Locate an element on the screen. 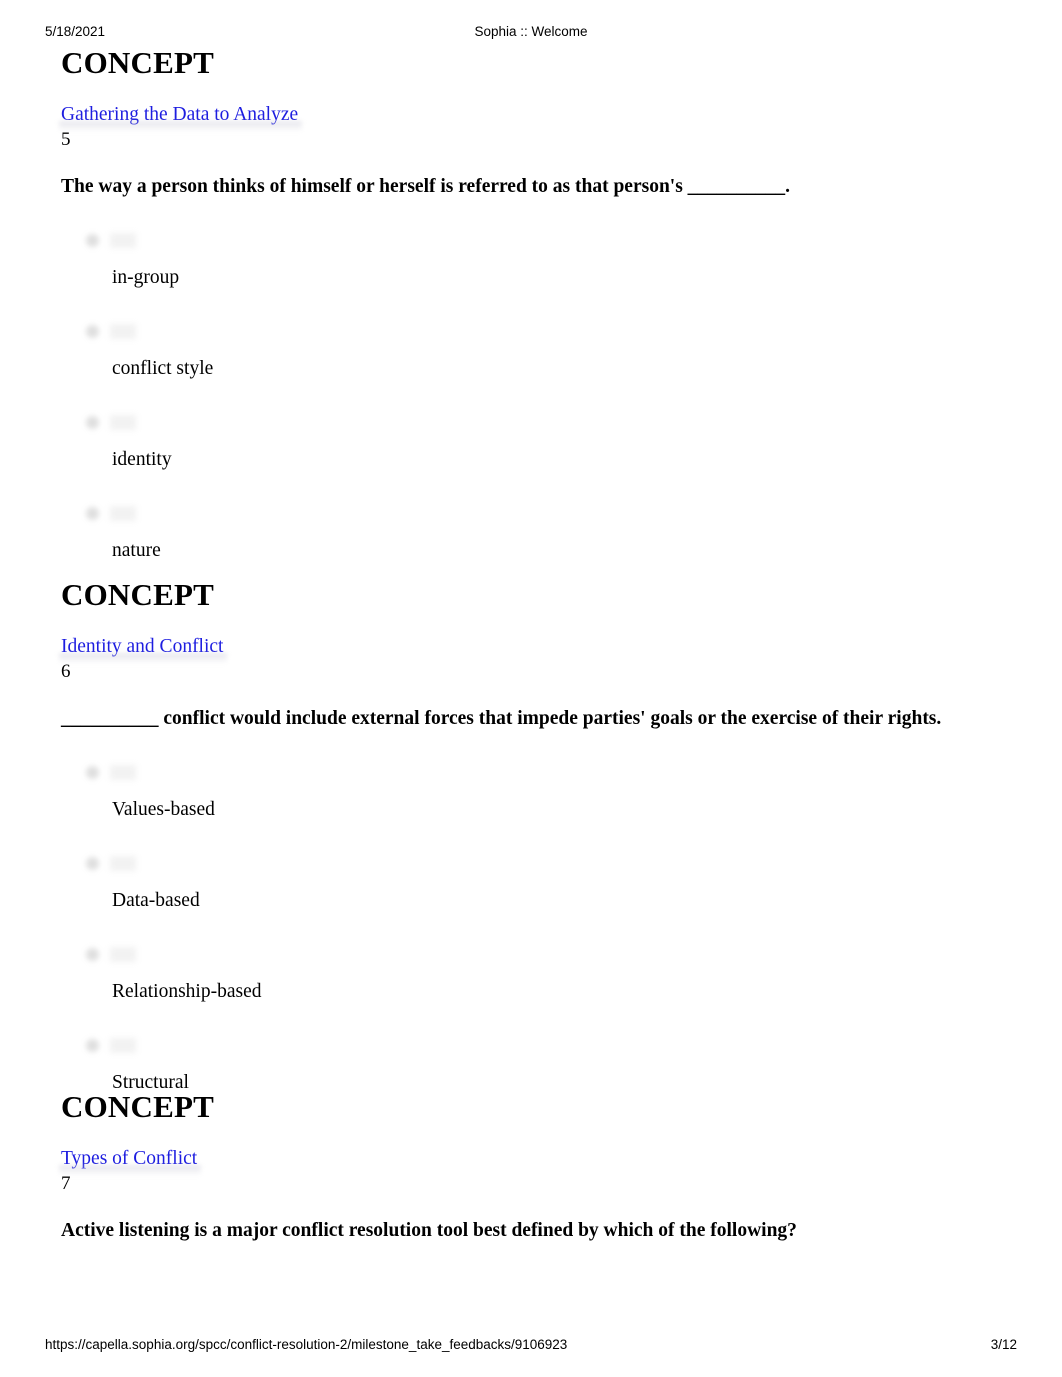  concept-heading: CONCEPT is located at coordinates (137, 62).